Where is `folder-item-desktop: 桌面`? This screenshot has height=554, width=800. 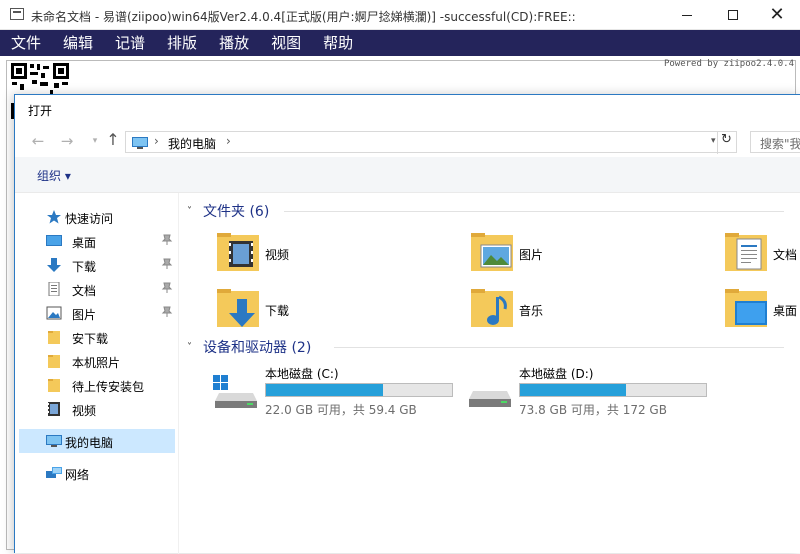 folder-item-desktop: 桌面 is located at coordinates (761, 310).